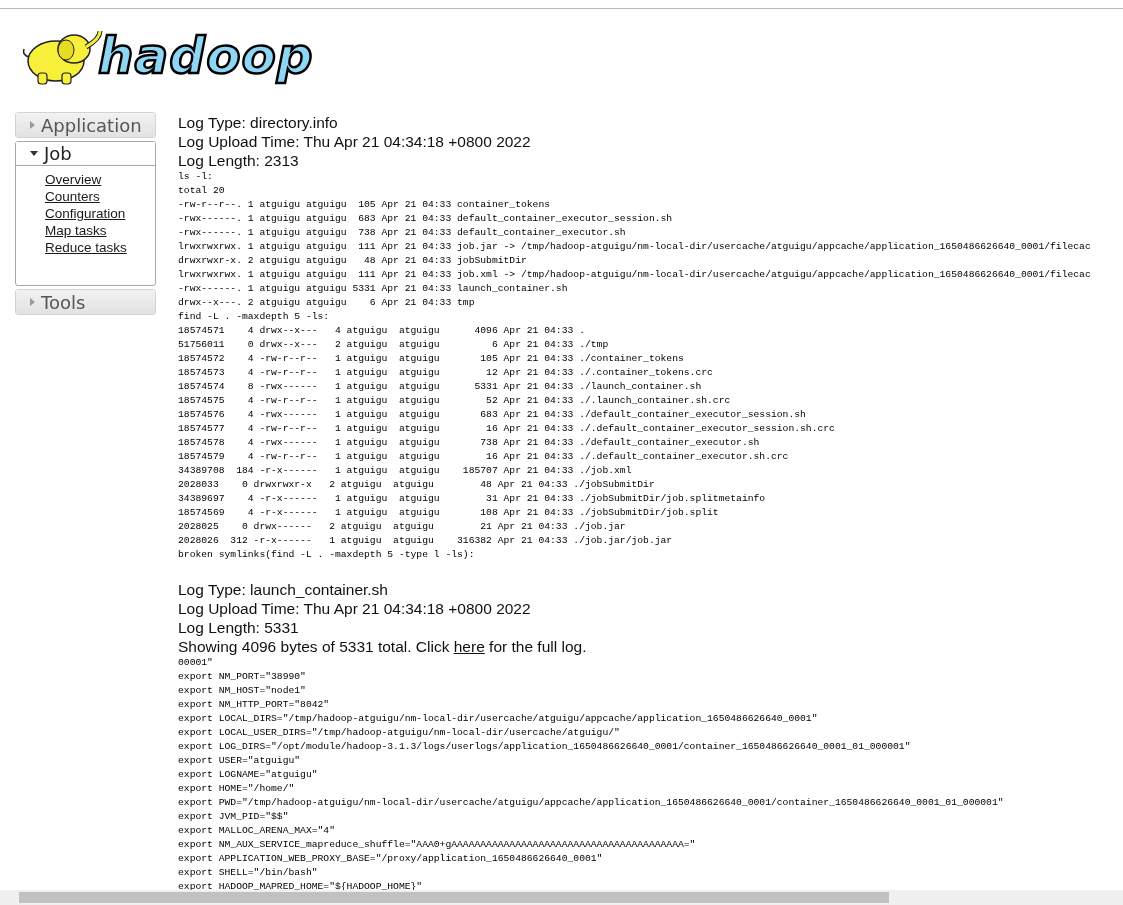  What do you see at coordinates (34, 153) in the screenshot?
I see `caret-down-icon` at bounding box center [34, 153].